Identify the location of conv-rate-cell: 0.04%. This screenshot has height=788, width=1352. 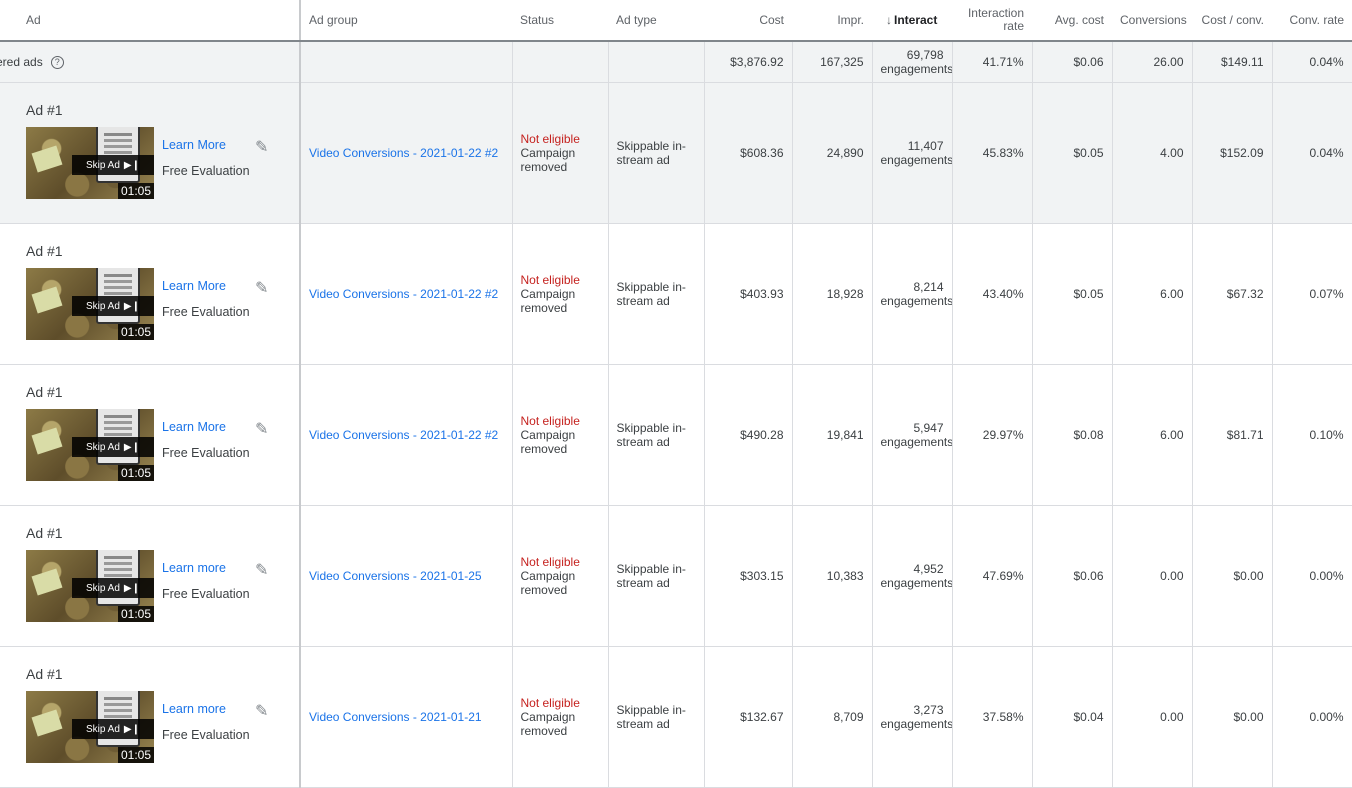
(1312, 153).